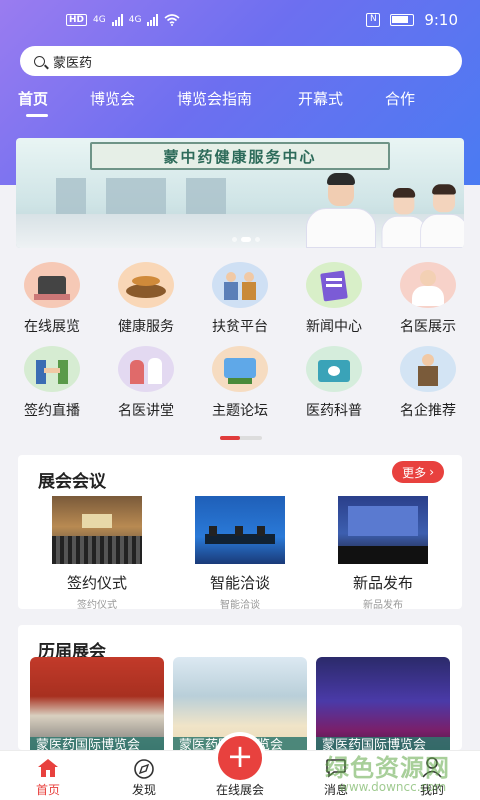 The image size is (480, 800). I want to click on past-expos-card: 历届展会 蒙医药国际博览会 蒙医药国际博览会 蒙医药国际博览会, so click(240, 687).